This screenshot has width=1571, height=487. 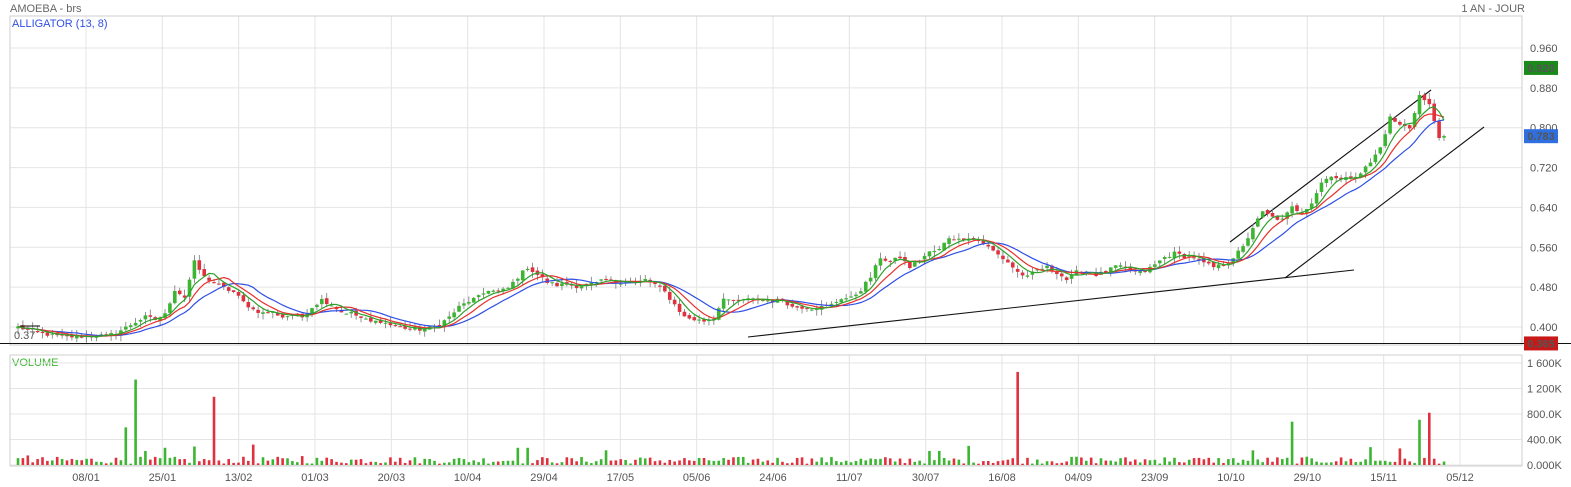 I want to click on y-tick-label: 0.640, so click(x=1544, y=208).